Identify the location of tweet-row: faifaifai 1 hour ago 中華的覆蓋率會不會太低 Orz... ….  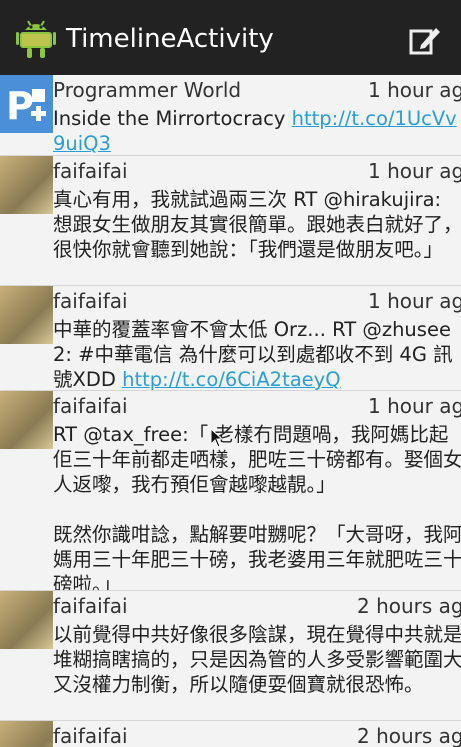
(230, 338).